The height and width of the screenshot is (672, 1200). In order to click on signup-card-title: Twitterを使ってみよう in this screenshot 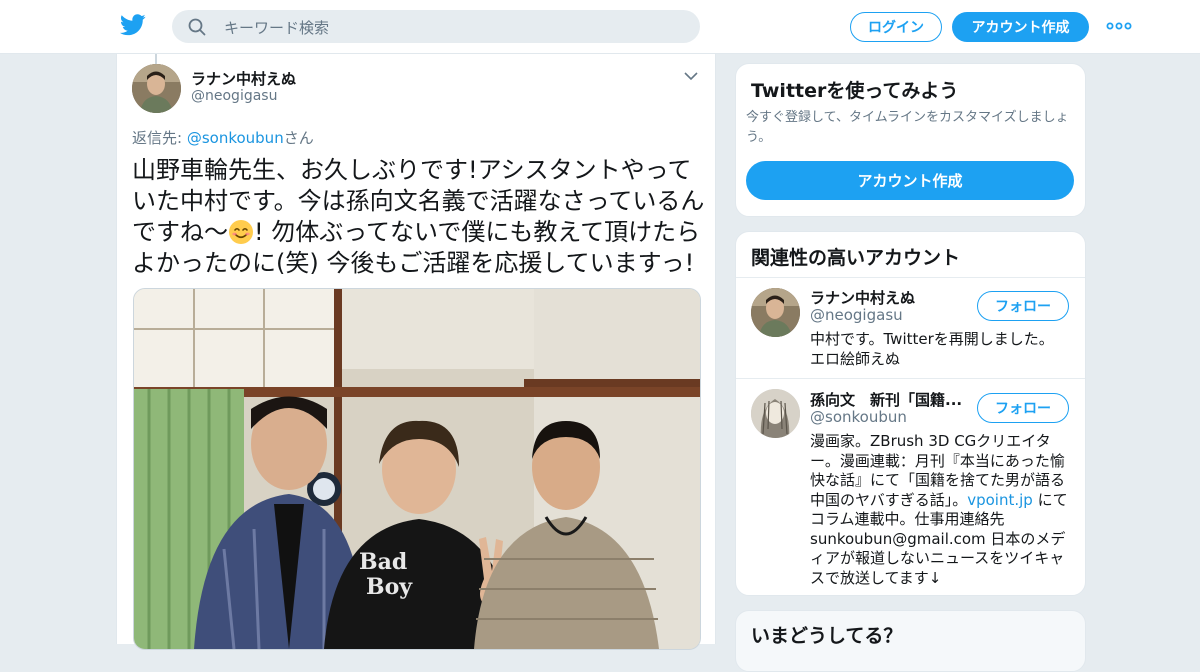, I will do `click(855, 91)`.